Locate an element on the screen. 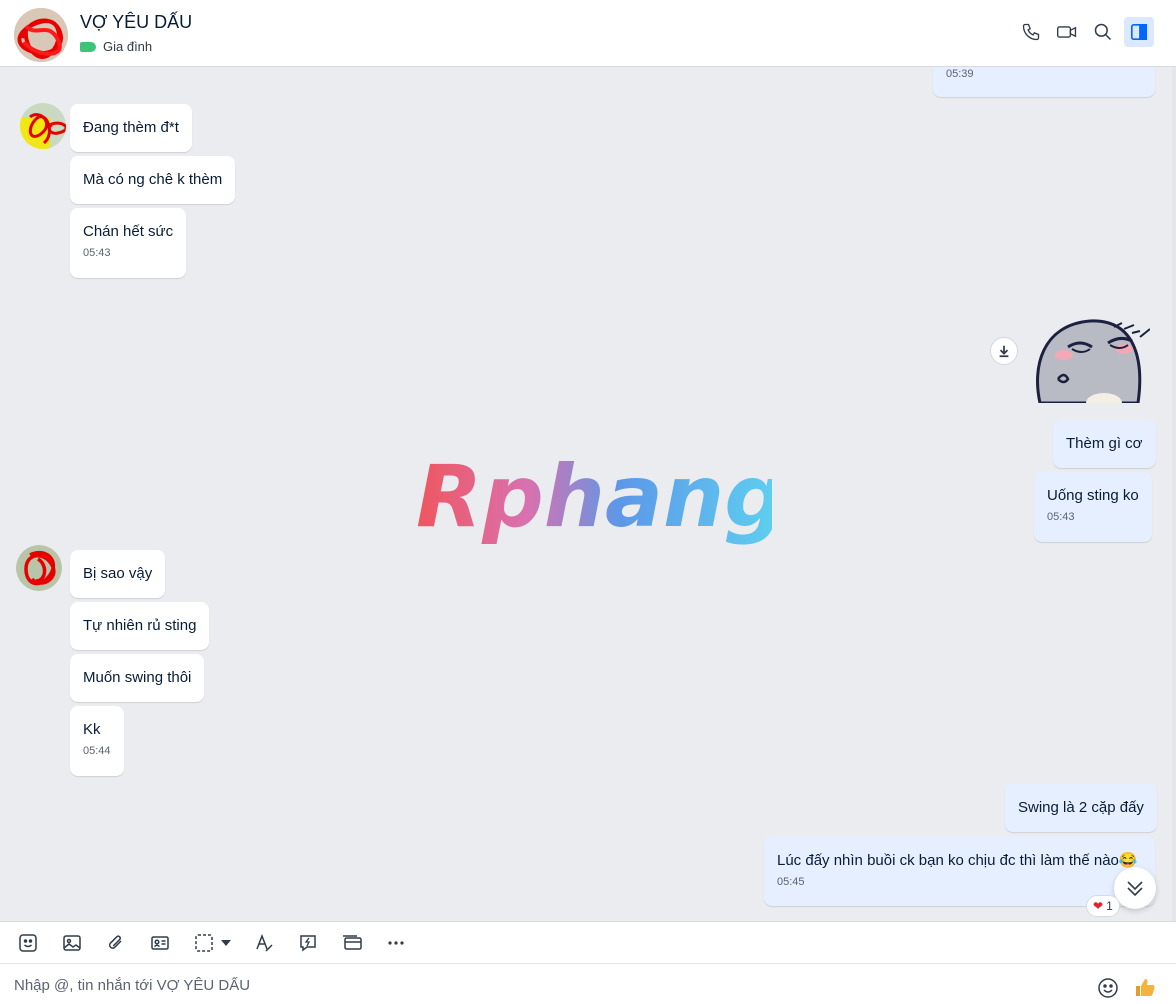 Image resolution: width=1176 pixels, height=1004 pixels. message-bubble-received: Bị sao vậy is located at coordinates (118, 574).